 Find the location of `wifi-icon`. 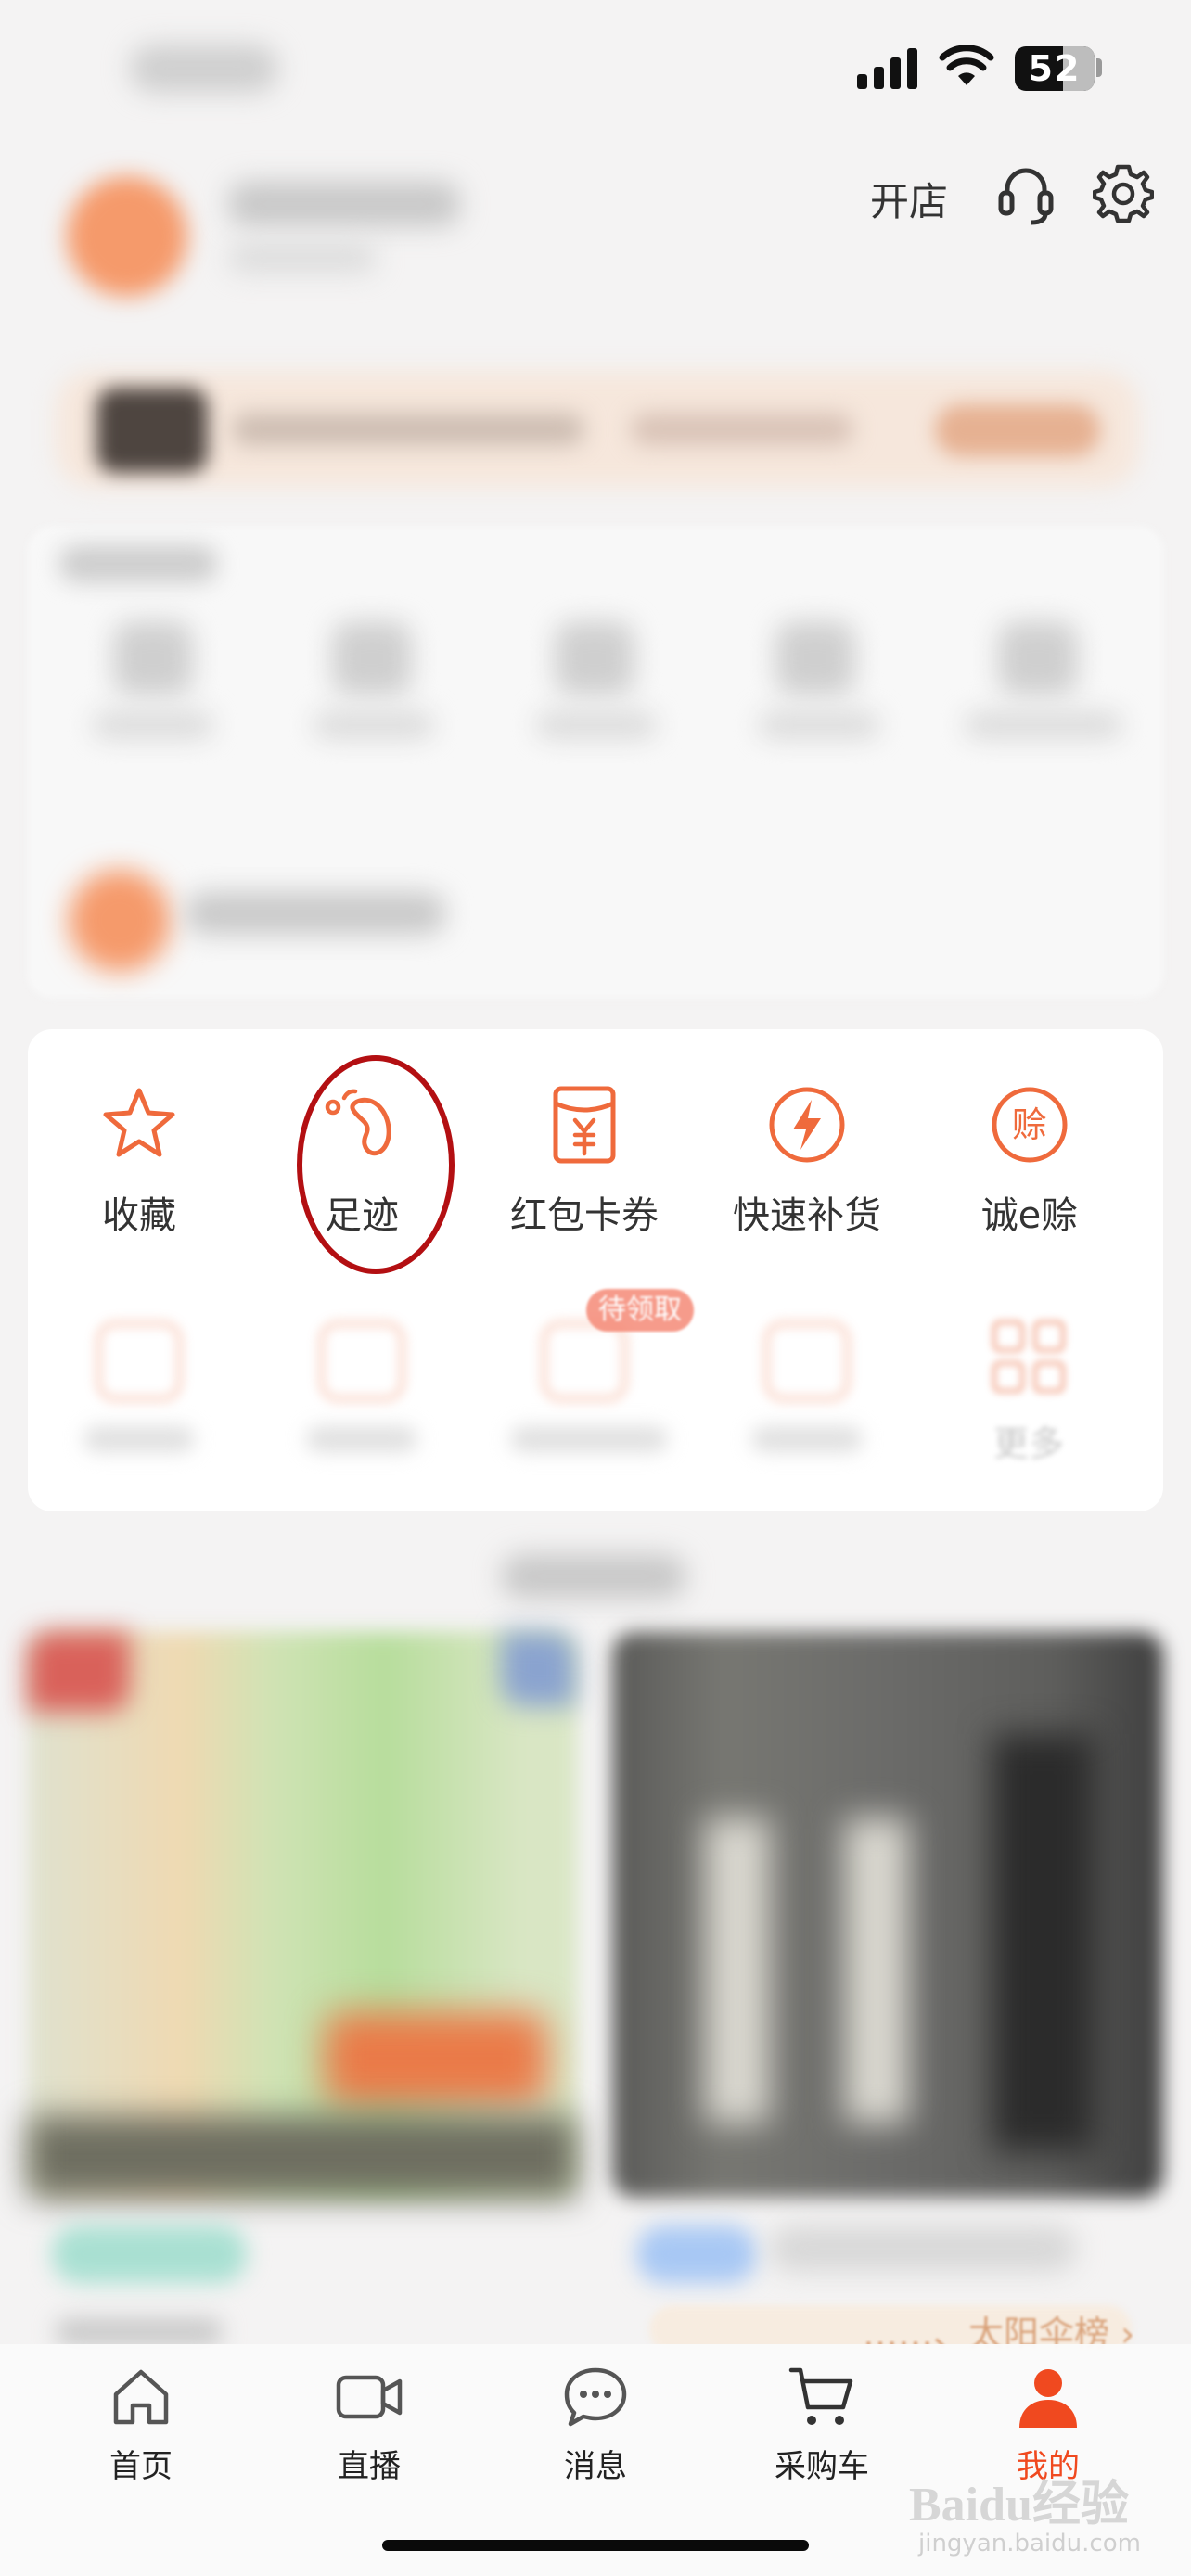

wifi-icon is located at coordinates (966, 65).